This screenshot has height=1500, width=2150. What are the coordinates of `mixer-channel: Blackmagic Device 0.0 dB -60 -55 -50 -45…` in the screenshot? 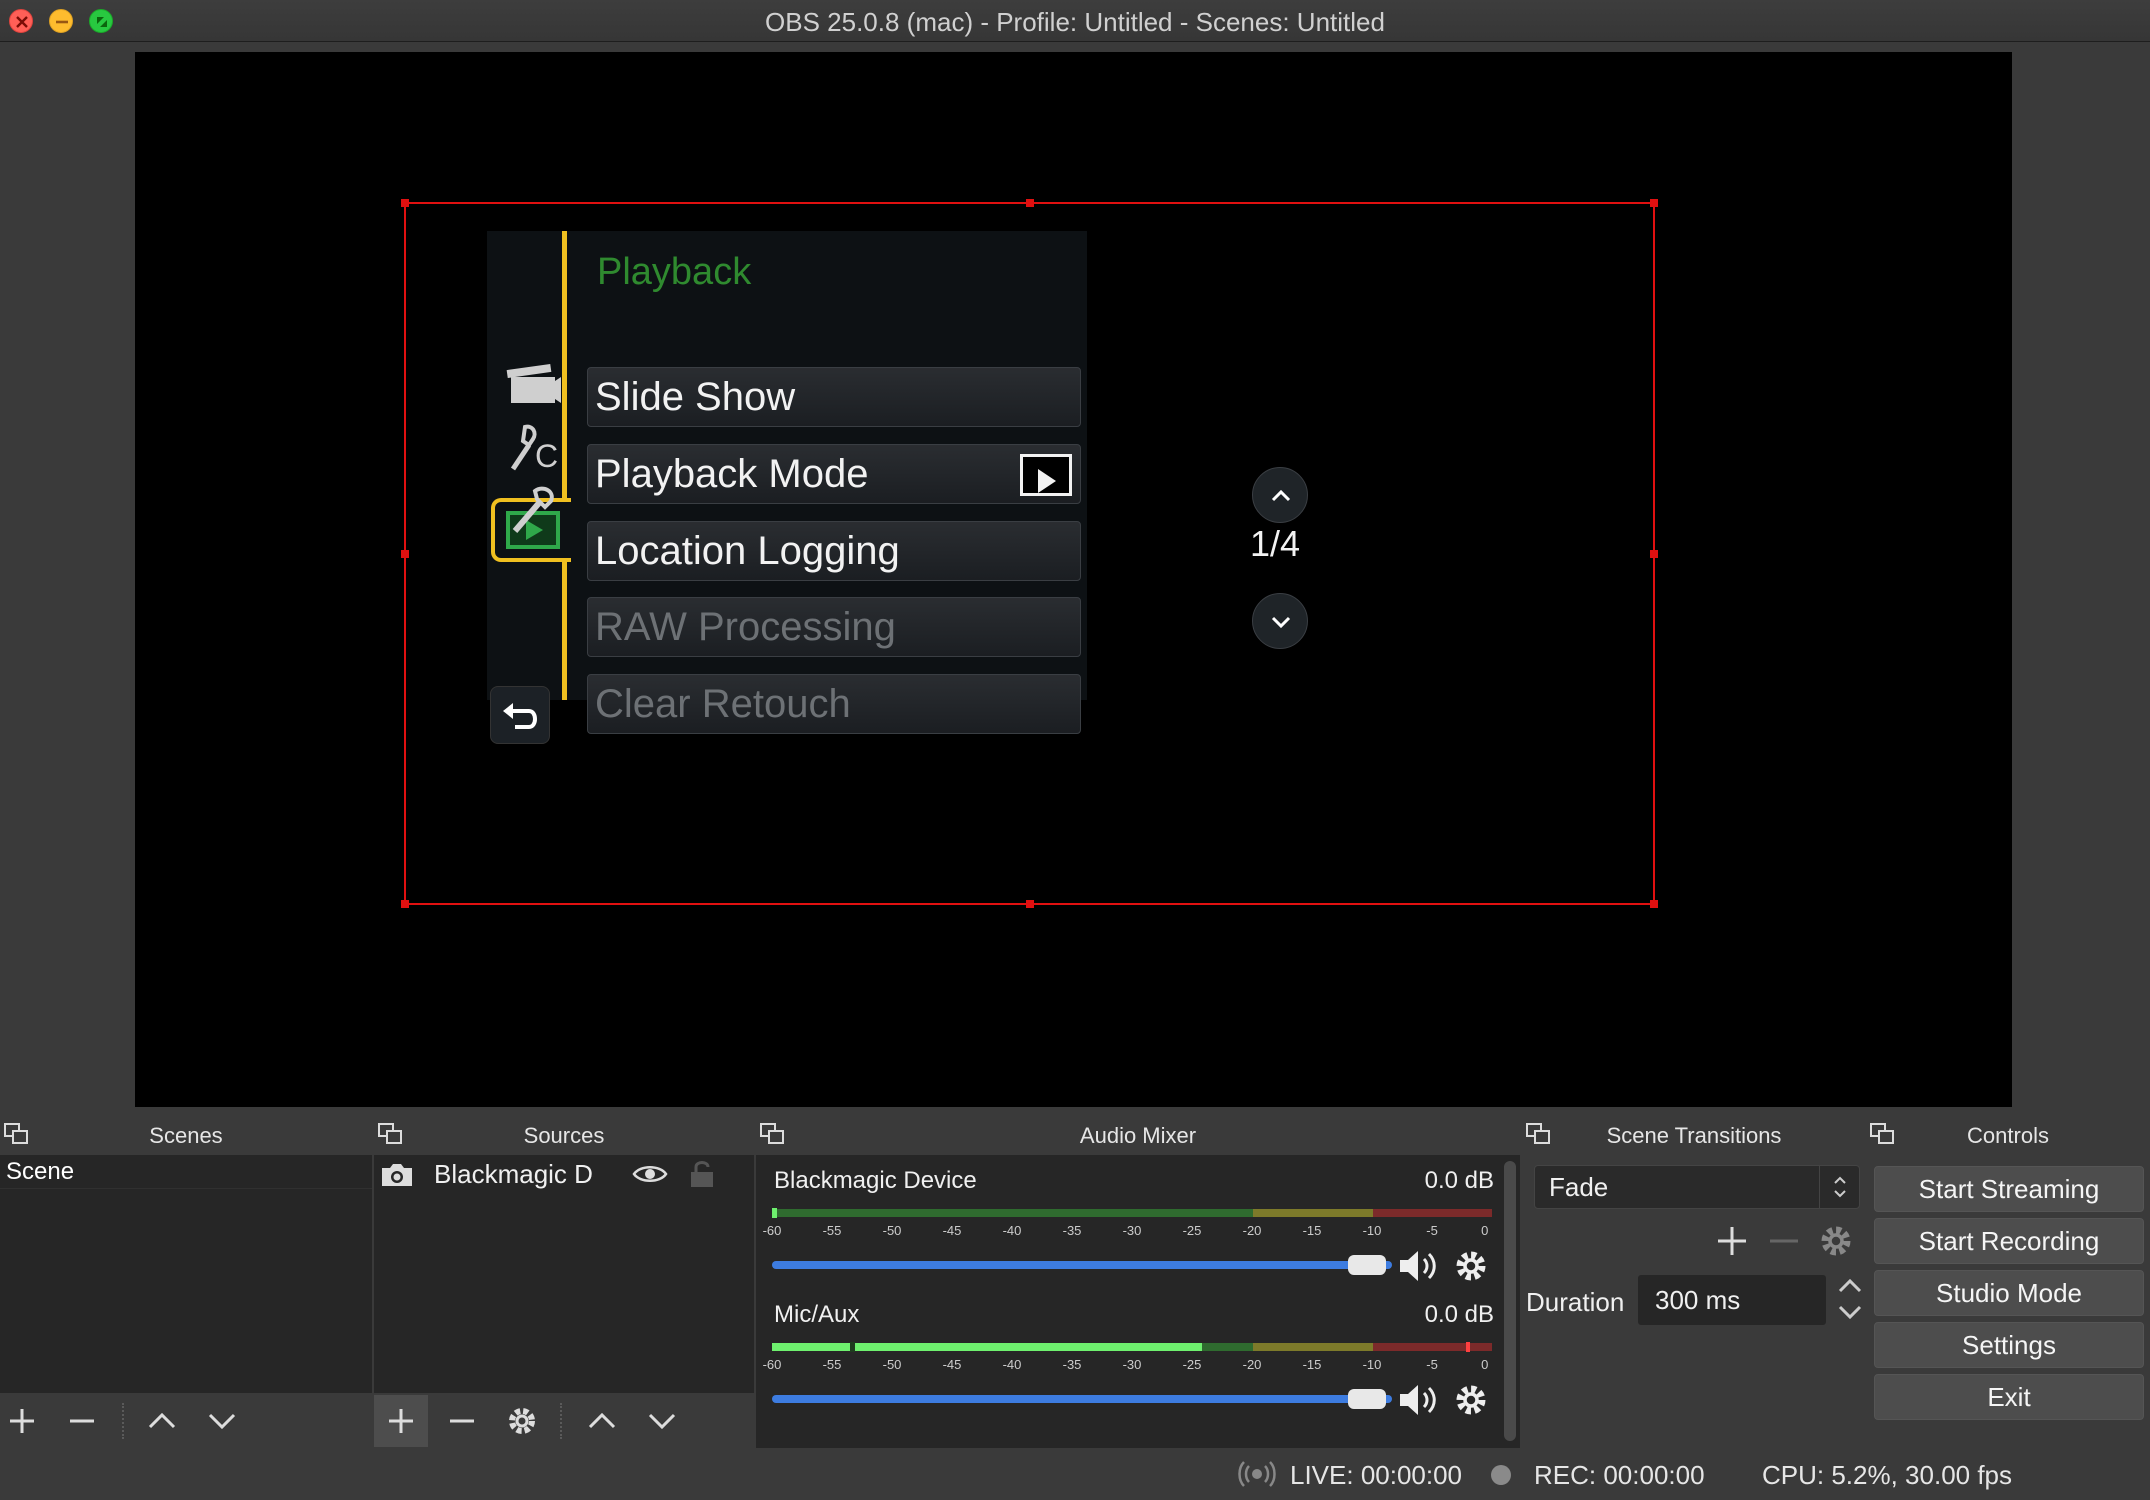 It's located at (1129, 1227).